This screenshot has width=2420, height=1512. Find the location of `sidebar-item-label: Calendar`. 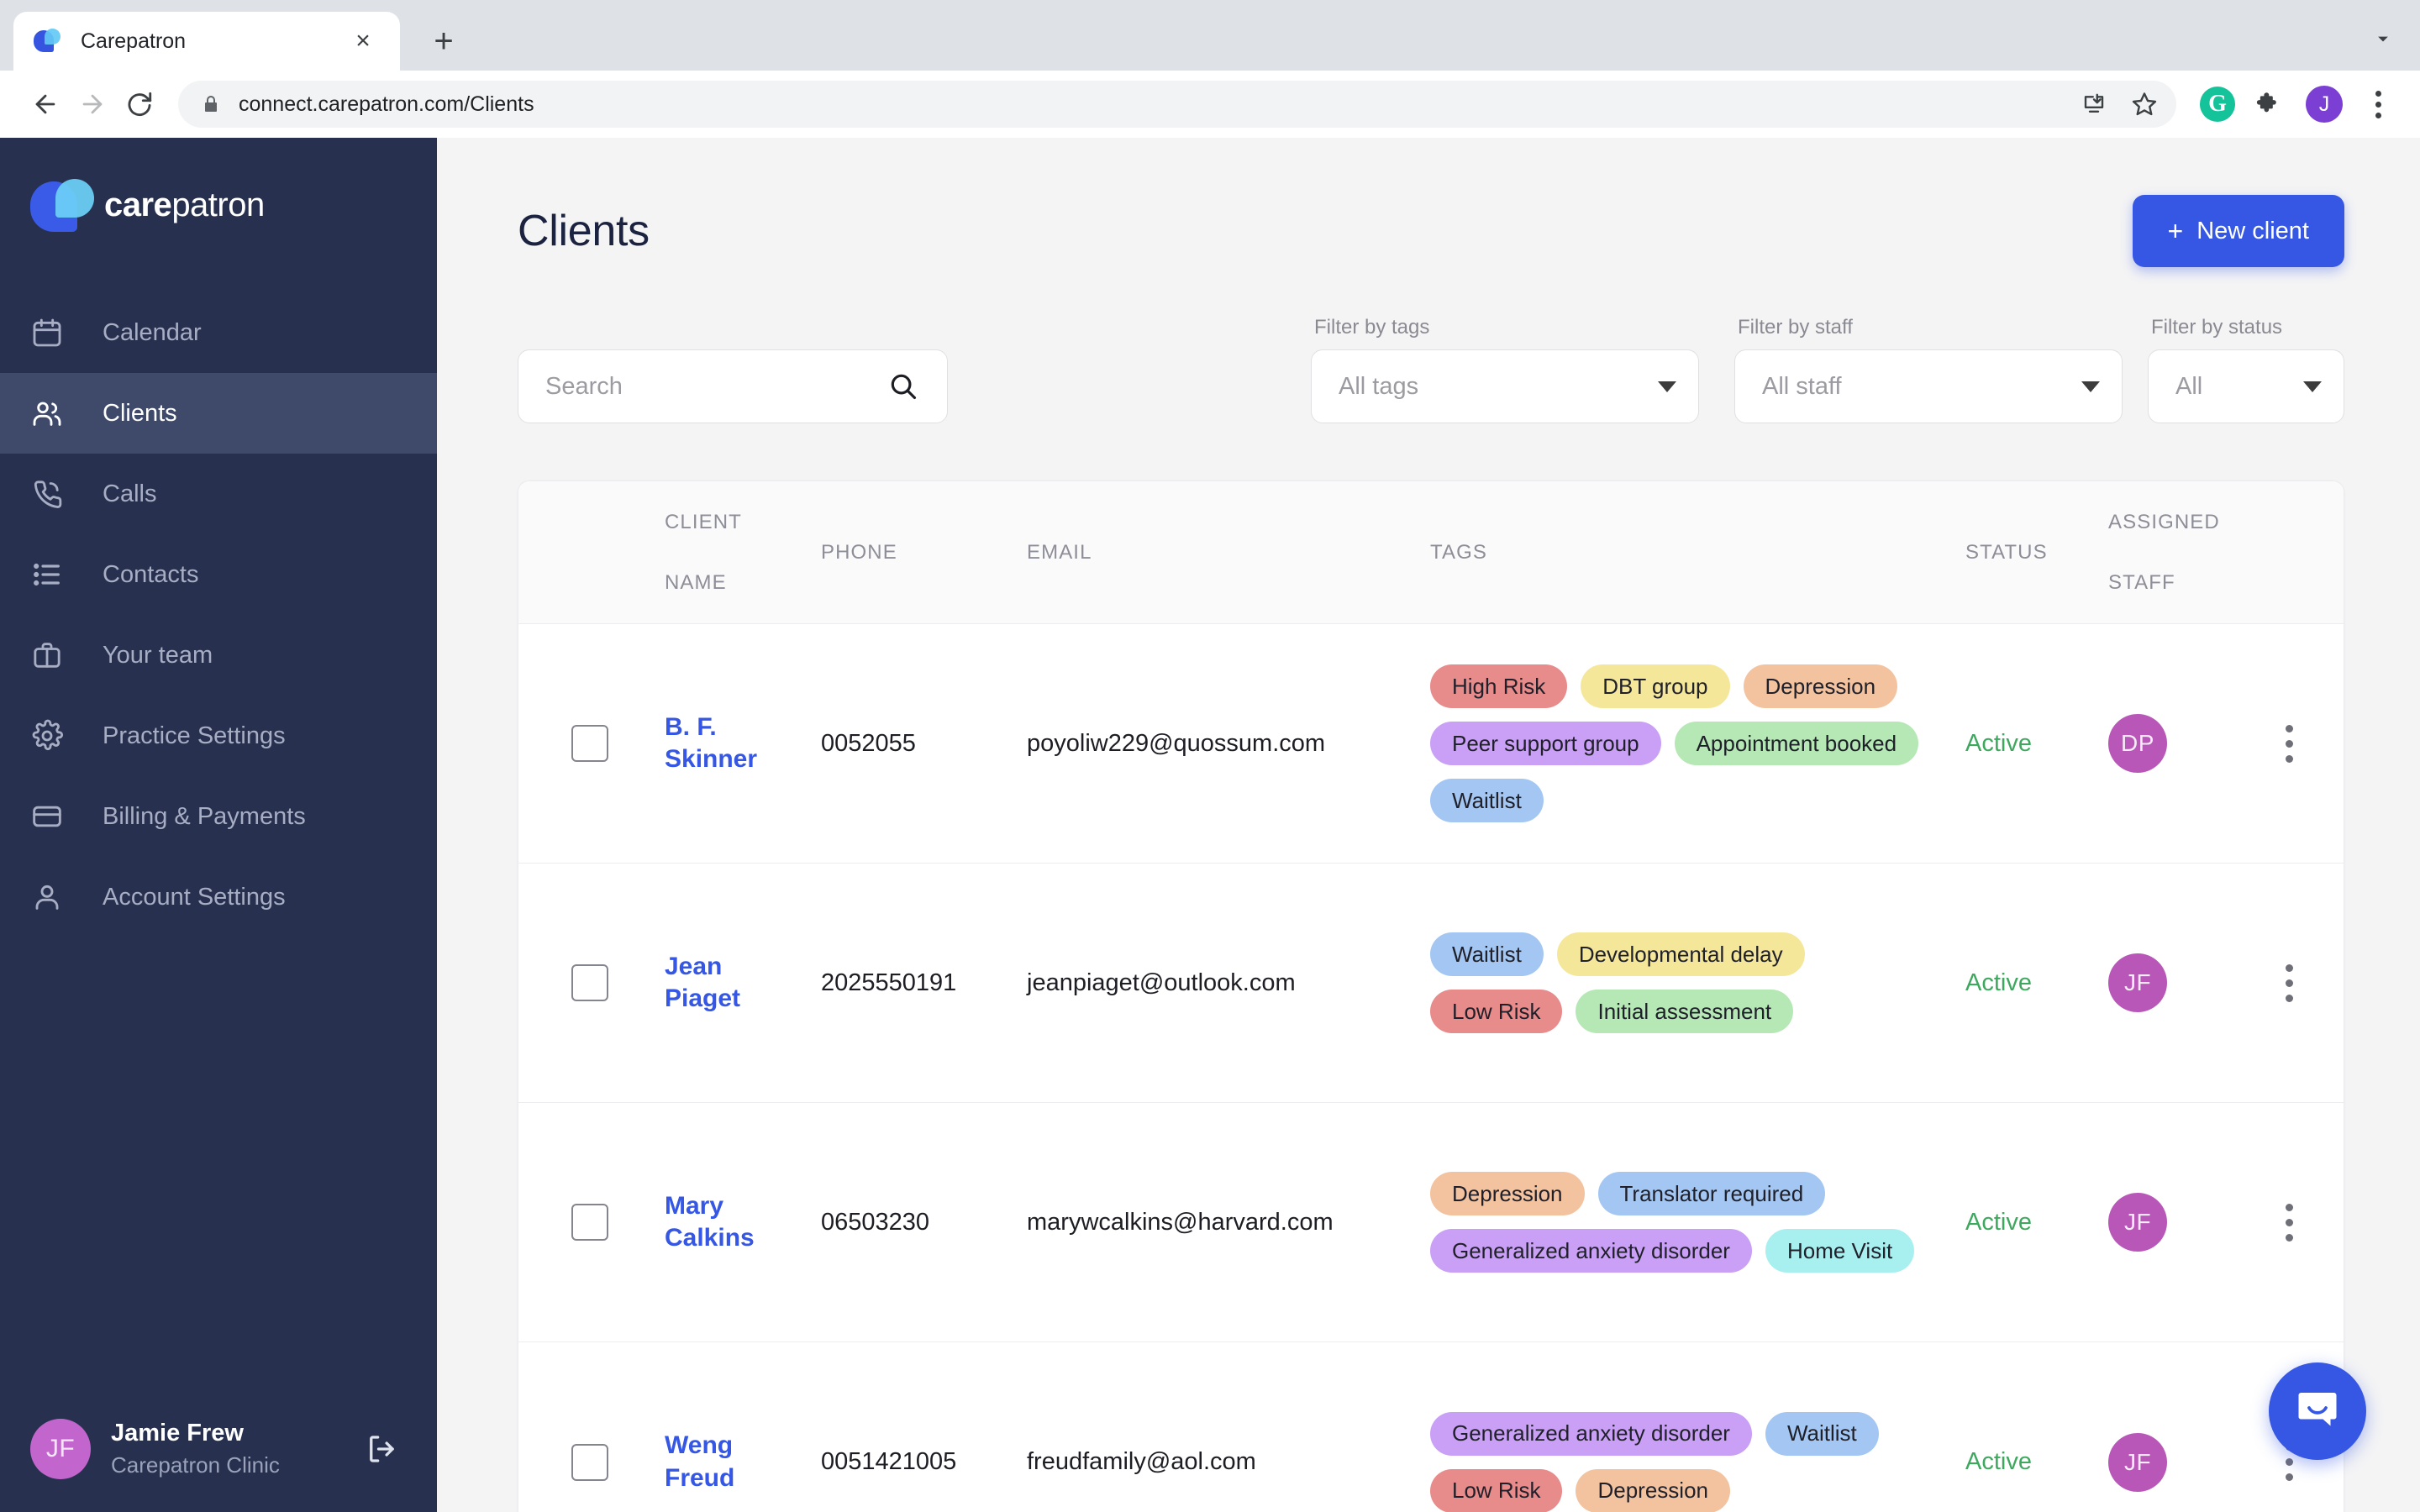

sidebar-item-label: Calendar is located at coordinates (153, 332).